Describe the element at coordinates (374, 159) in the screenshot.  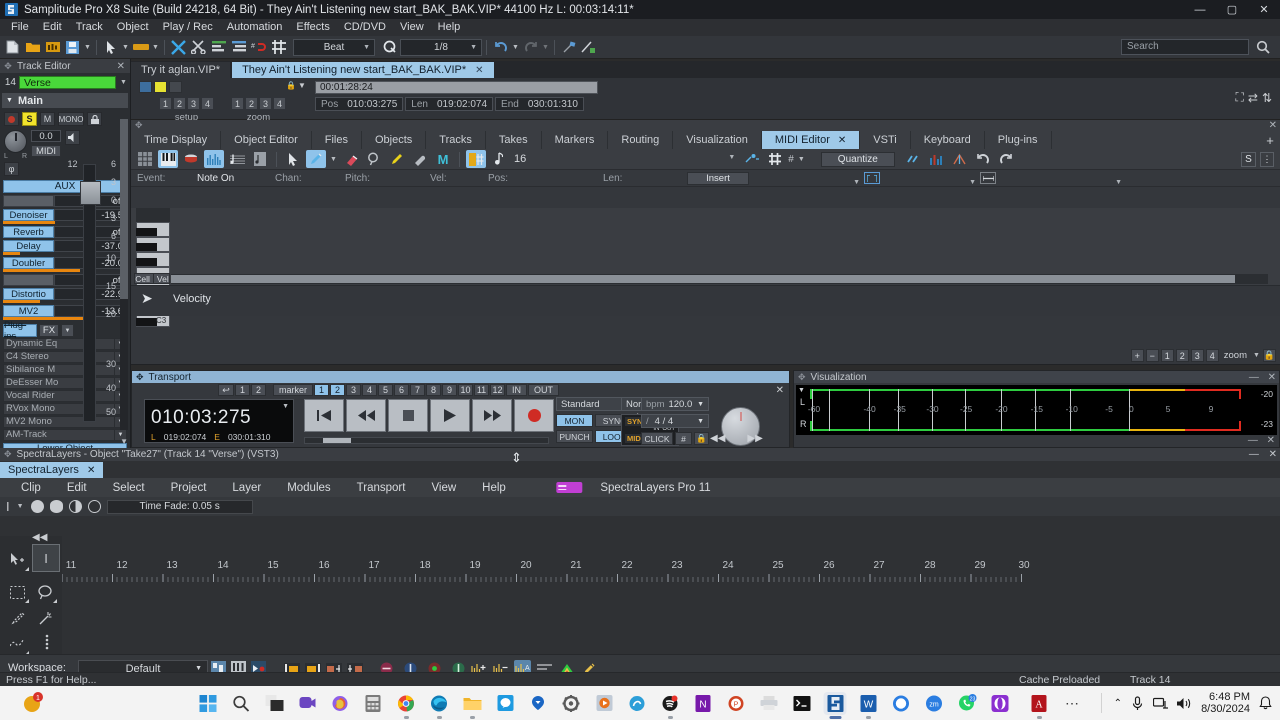
I see `zoom-magnifier-icon` at that location.